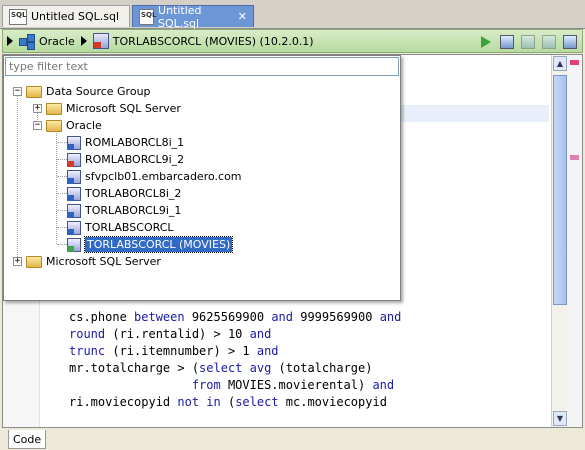 This screenshot has height=450, width=585. I want to click on editor-tab-bar: Untitled SQL.sql Untitled SQL.sql ✕, so click(292, 15).